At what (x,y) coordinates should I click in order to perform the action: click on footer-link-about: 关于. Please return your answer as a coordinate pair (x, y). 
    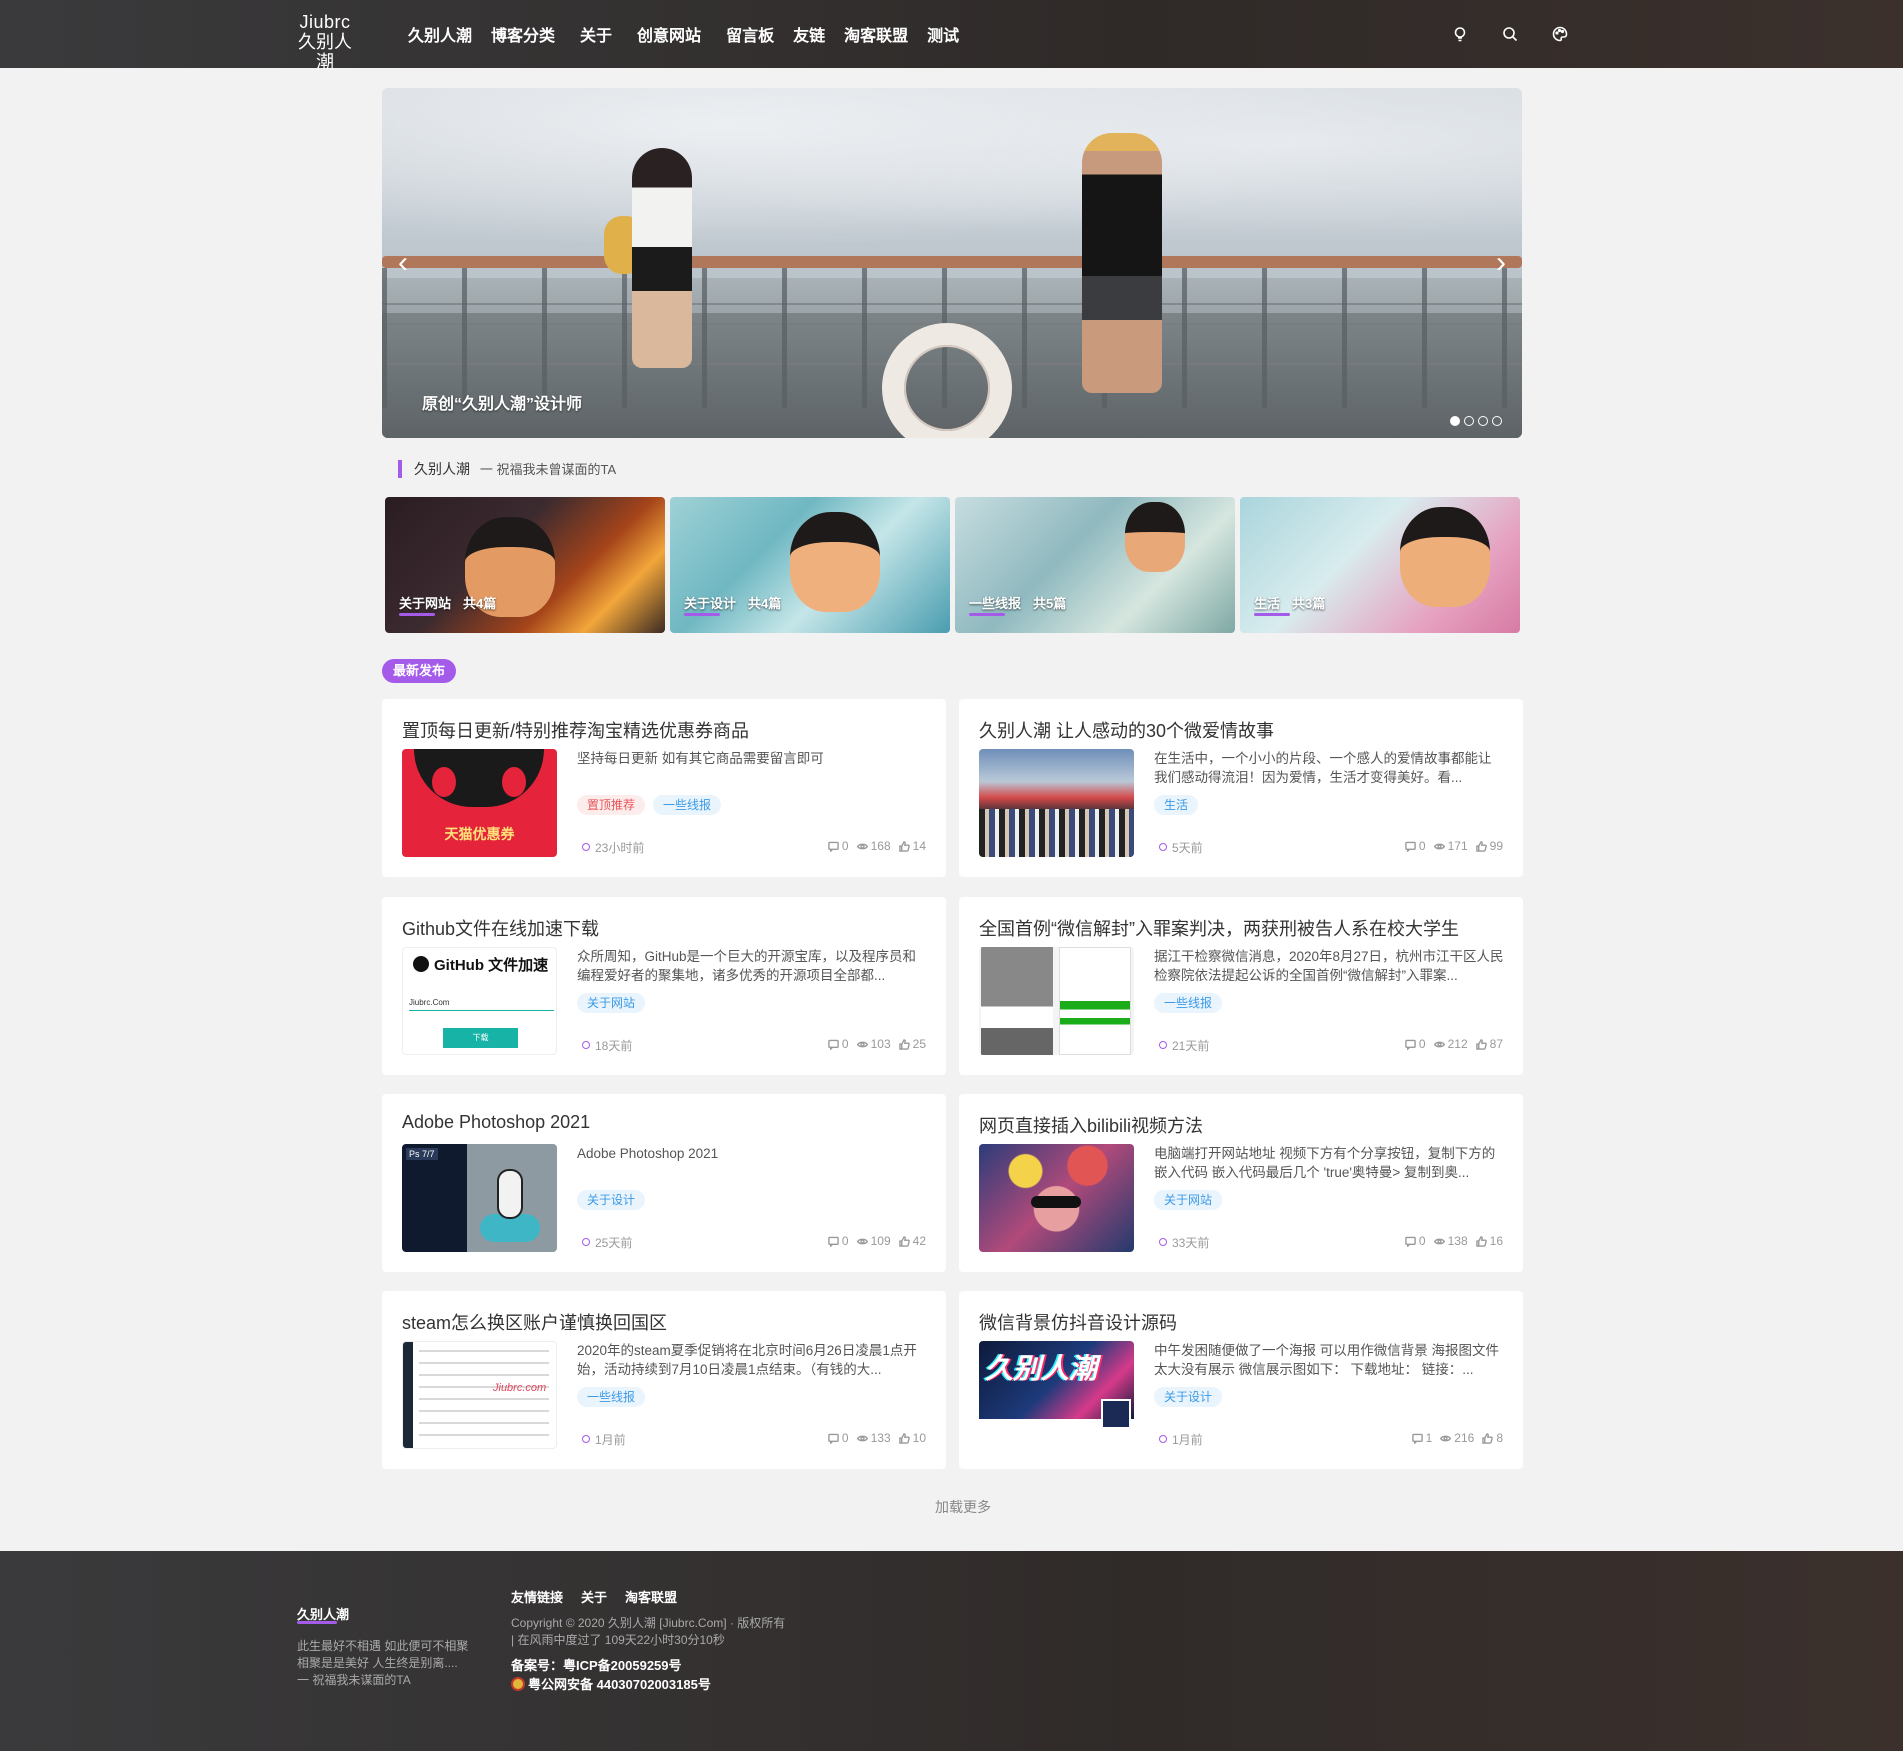
    Looking at the image, I should click on (594, 1596).